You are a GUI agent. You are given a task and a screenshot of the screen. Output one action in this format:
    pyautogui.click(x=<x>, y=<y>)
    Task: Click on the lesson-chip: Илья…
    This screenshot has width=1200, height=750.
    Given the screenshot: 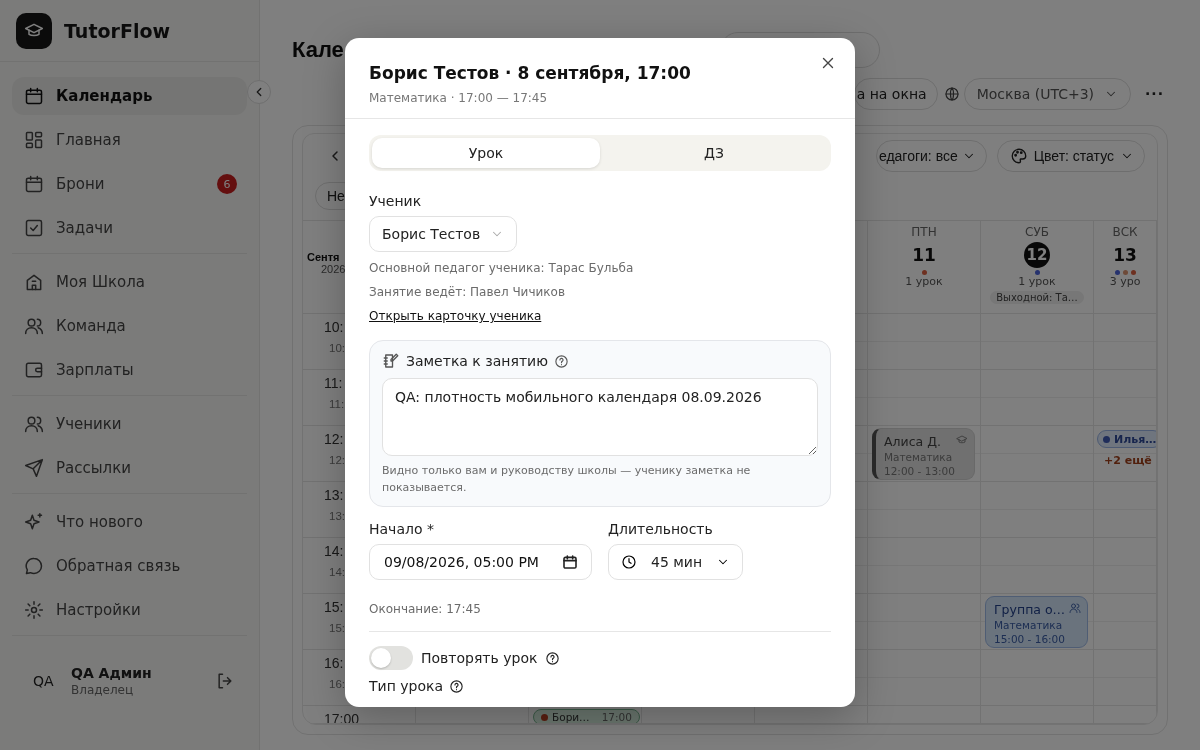 What is the action you would take?
    pyautogui.click(x=1126, y=439)
    